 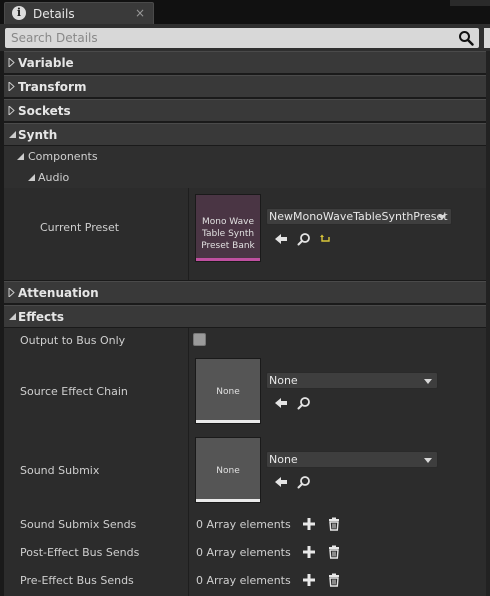 What do you see at coordinates (487, 38) in the screenshot?
I see `search-edge` at bounding box center [487, 38].